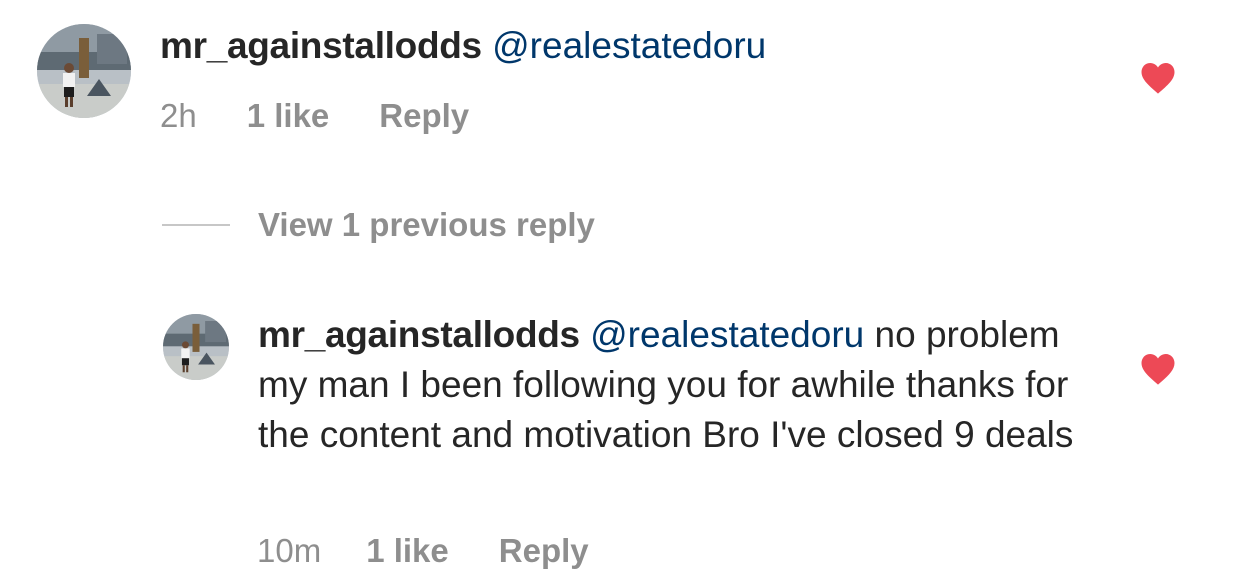  Describe the element at coordinates (178, 115) in the screenshot. I see `comment-timestamp: 2h` at that location.